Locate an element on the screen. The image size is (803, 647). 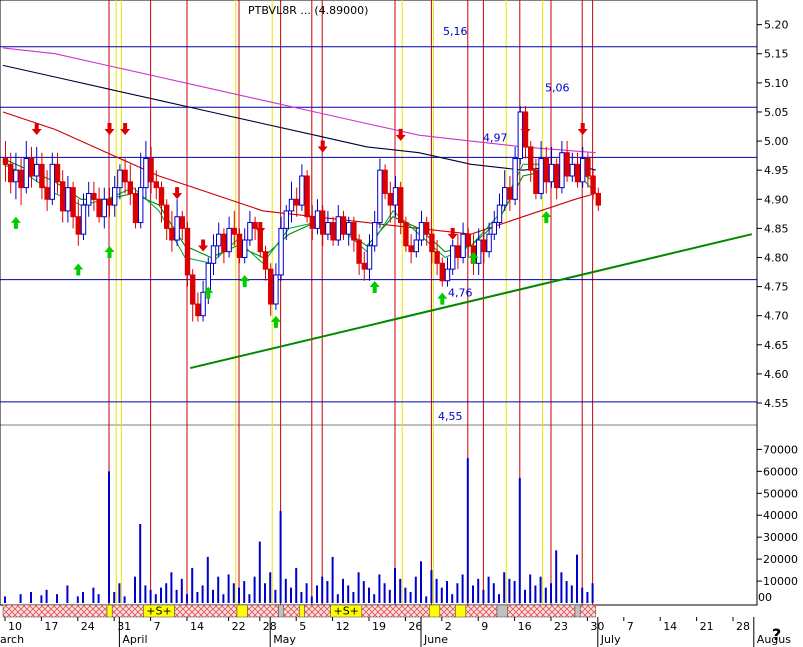
month-label: June is located at coordinates (435, 639).